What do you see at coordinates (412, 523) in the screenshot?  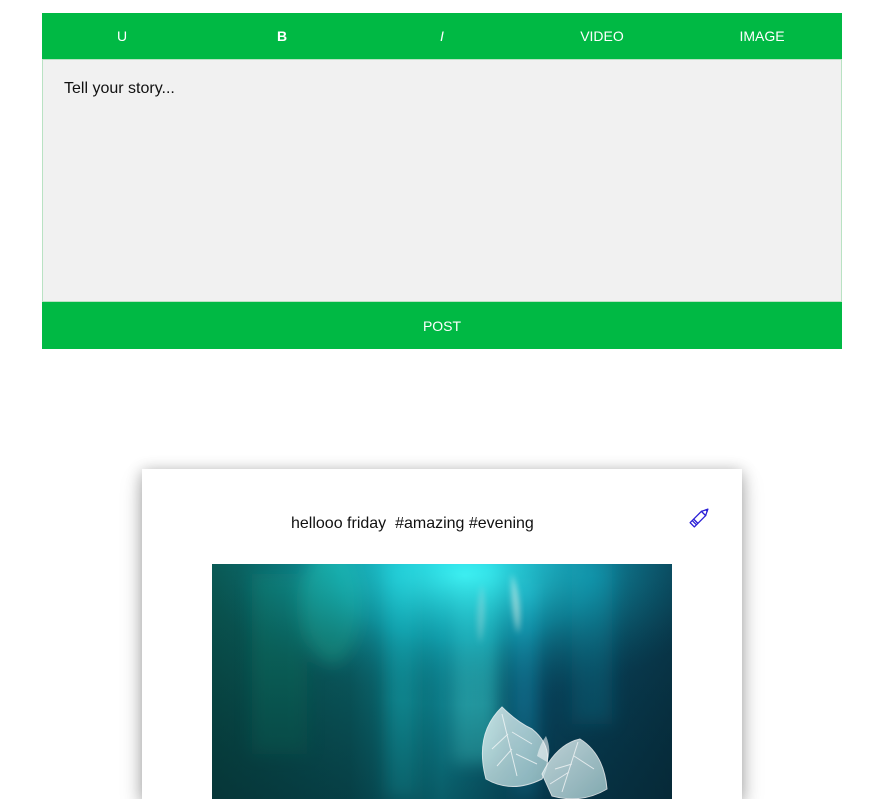 I see `post-text: hellooo friday #amazing #evening` at bounding box center [412, 523].